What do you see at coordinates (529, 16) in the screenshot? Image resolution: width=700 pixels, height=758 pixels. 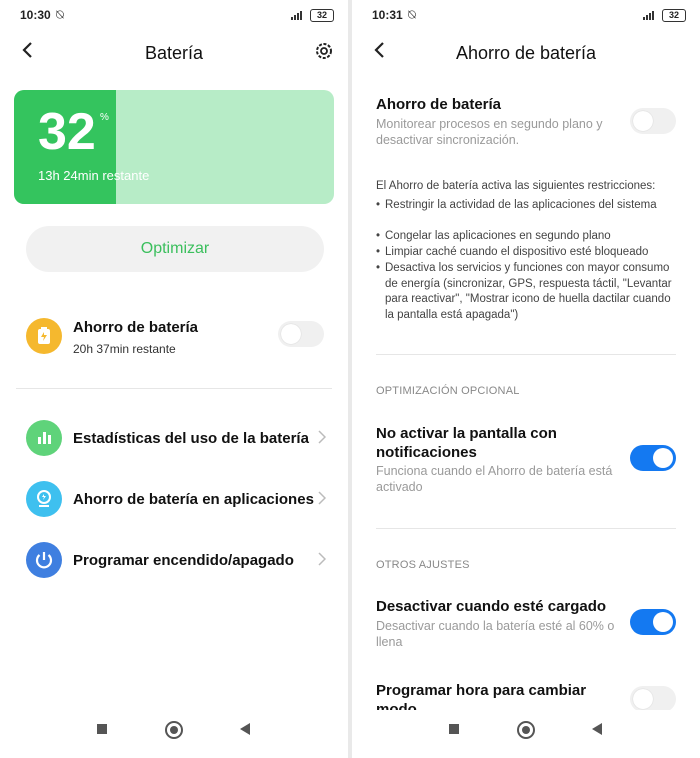 I see `status-bar: 10:31 ⍉ 32` at bounding box center [529, 16].